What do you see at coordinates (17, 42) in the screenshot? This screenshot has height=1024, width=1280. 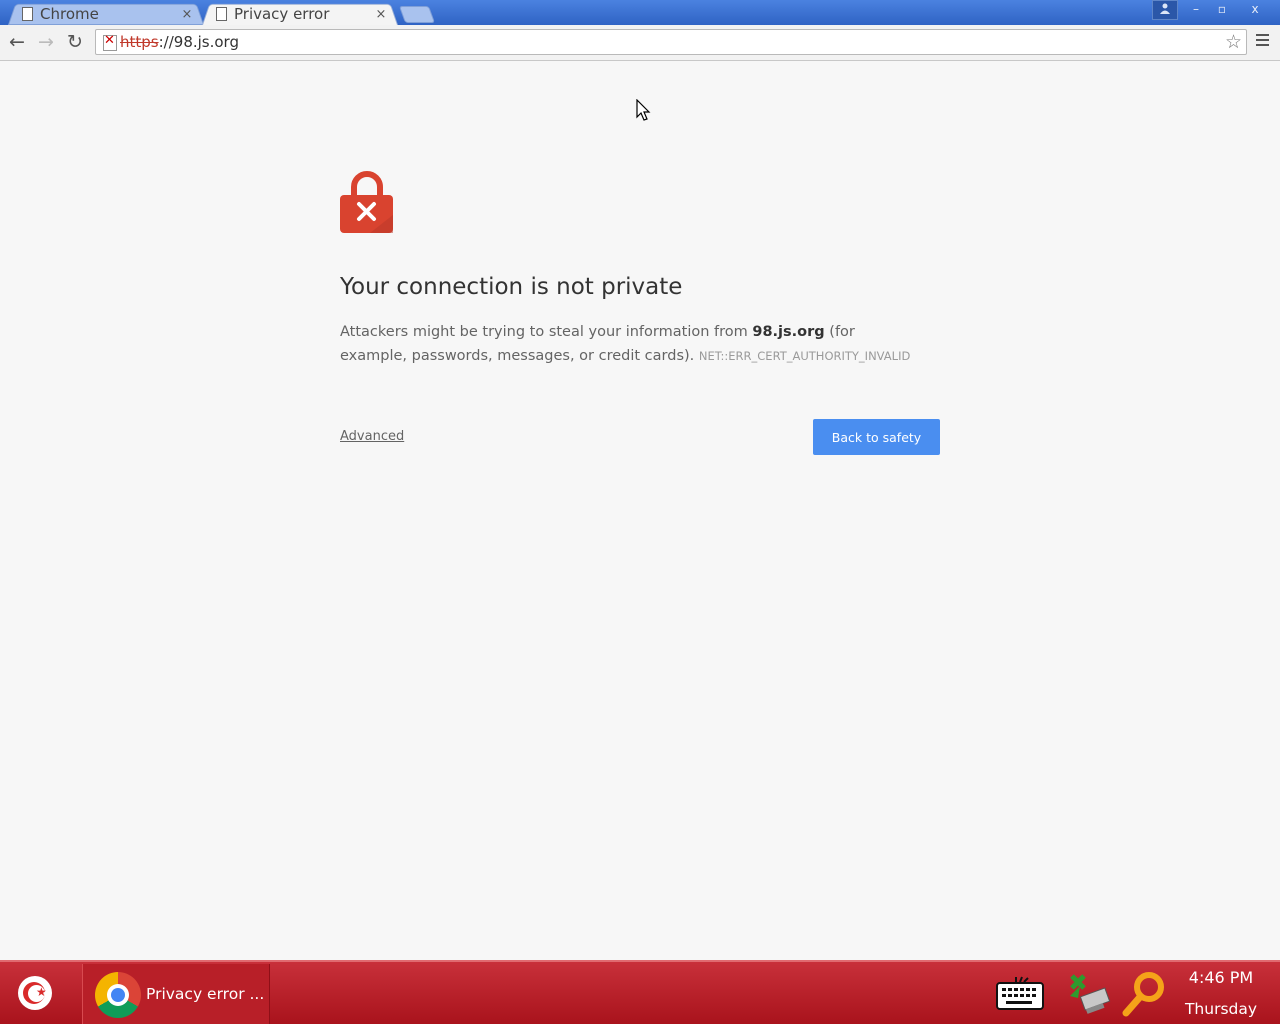 I see `back-arrow-icon: ←` at bounding box center [17, 42].